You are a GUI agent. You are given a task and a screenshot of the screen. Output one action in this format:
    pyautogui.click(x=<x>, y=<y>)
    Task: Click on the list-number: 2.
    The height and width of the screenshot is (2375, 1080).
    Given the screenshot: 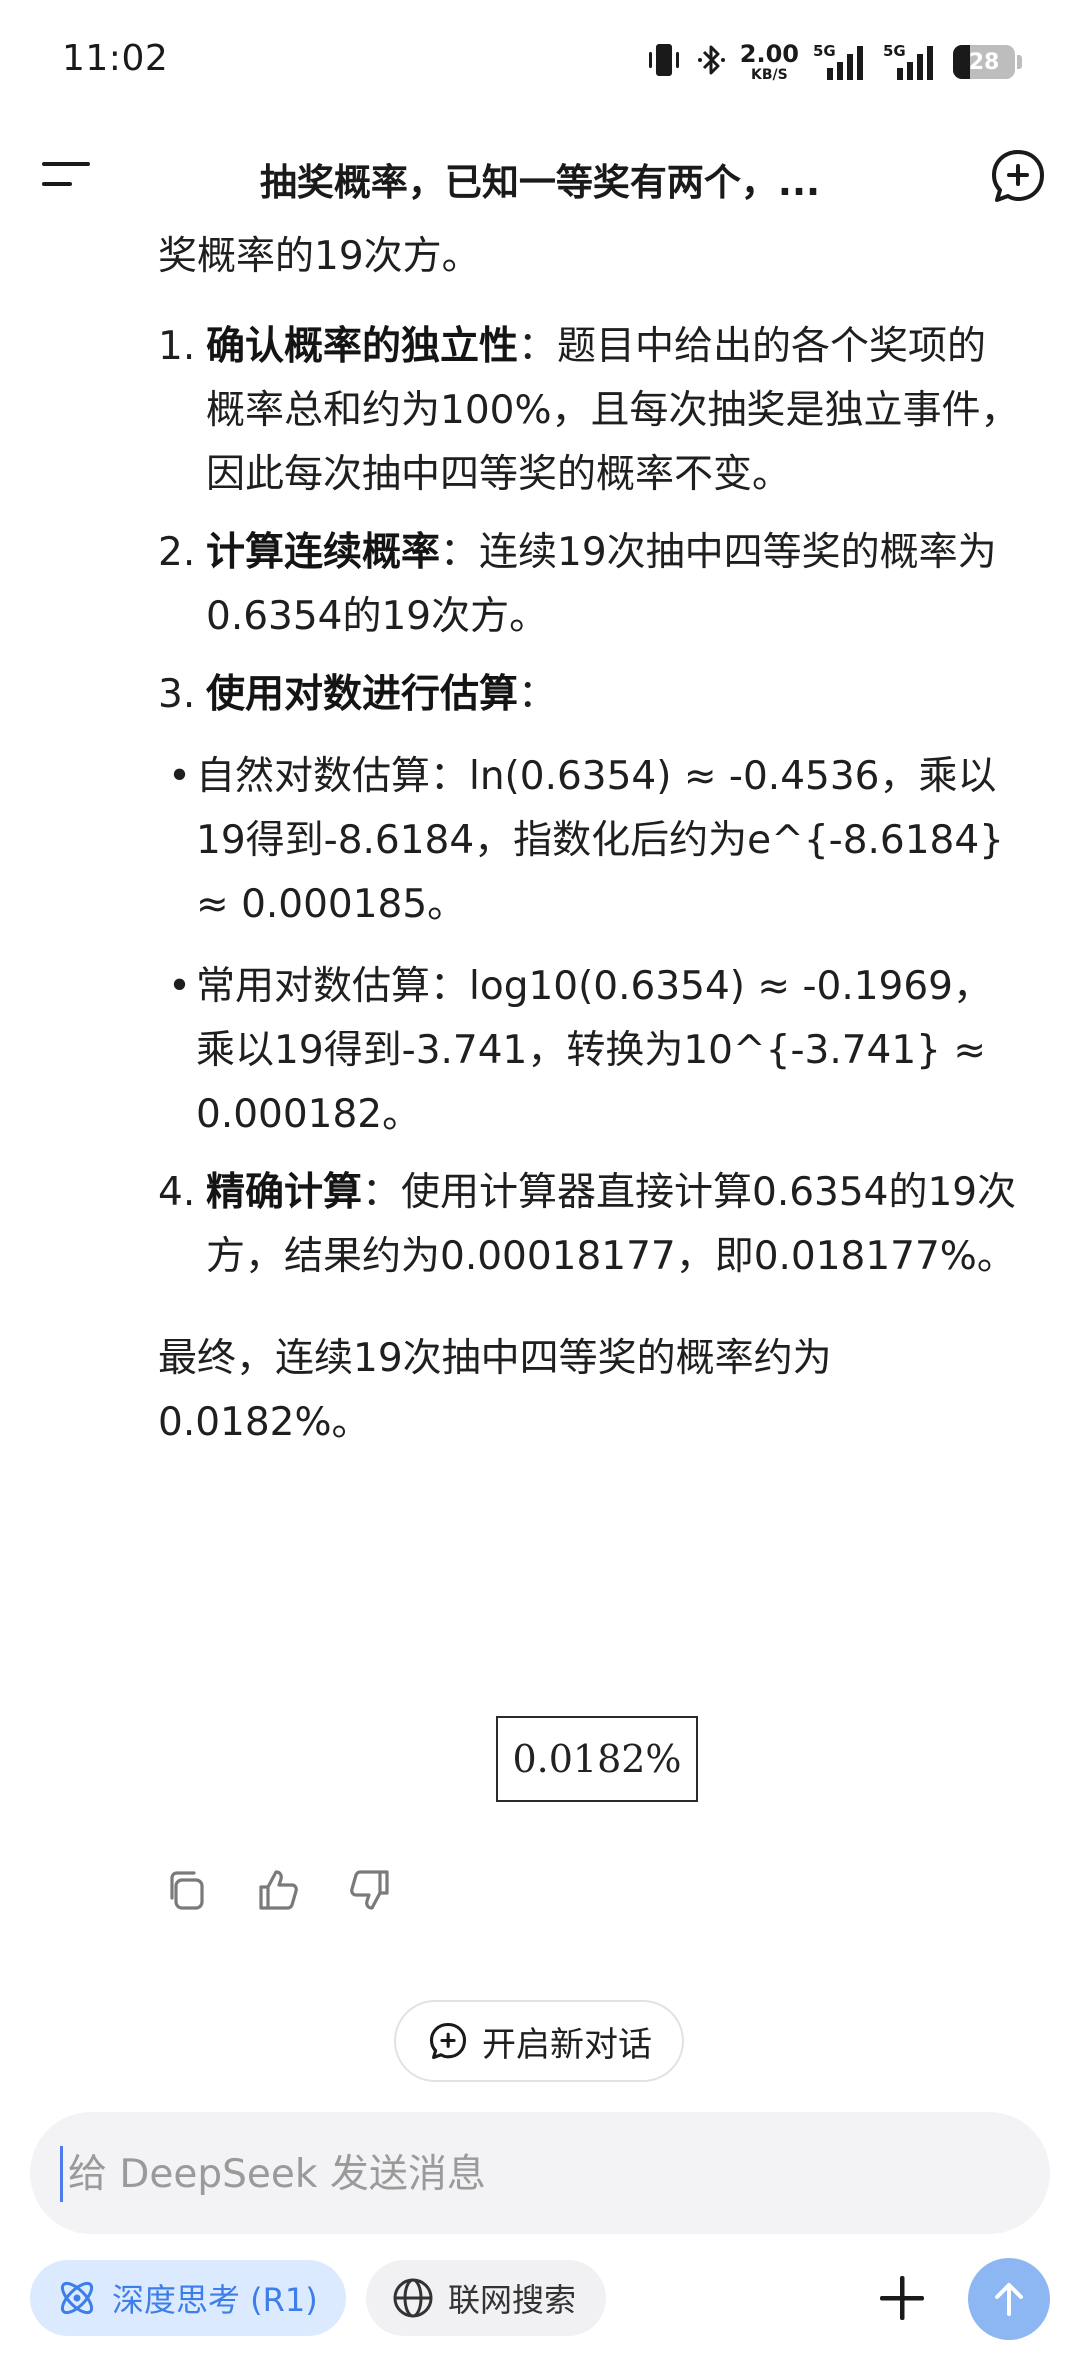 What is the action you would take?
    pyautogui.click(x=177, y=552)
    